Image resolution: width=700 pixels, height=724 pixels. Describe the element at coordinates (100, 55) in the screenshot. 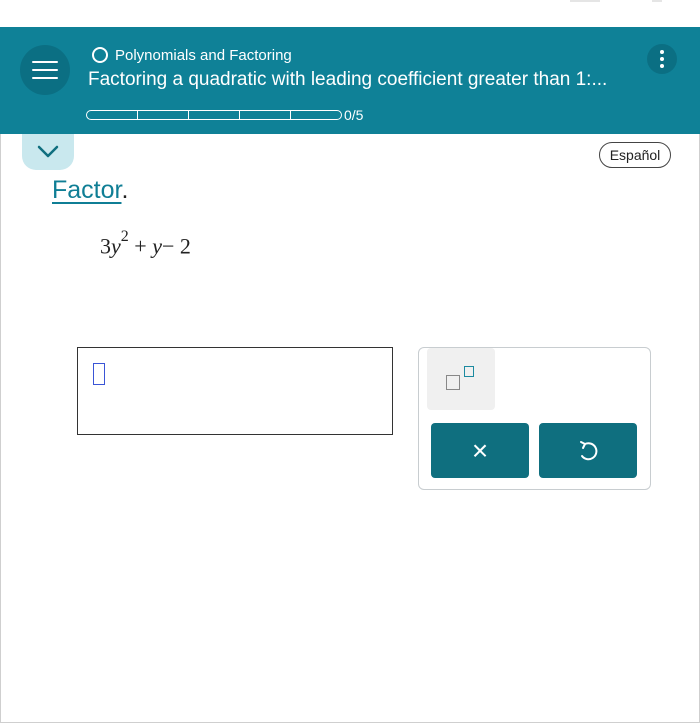

I see `topic-circle-icon` at that location.